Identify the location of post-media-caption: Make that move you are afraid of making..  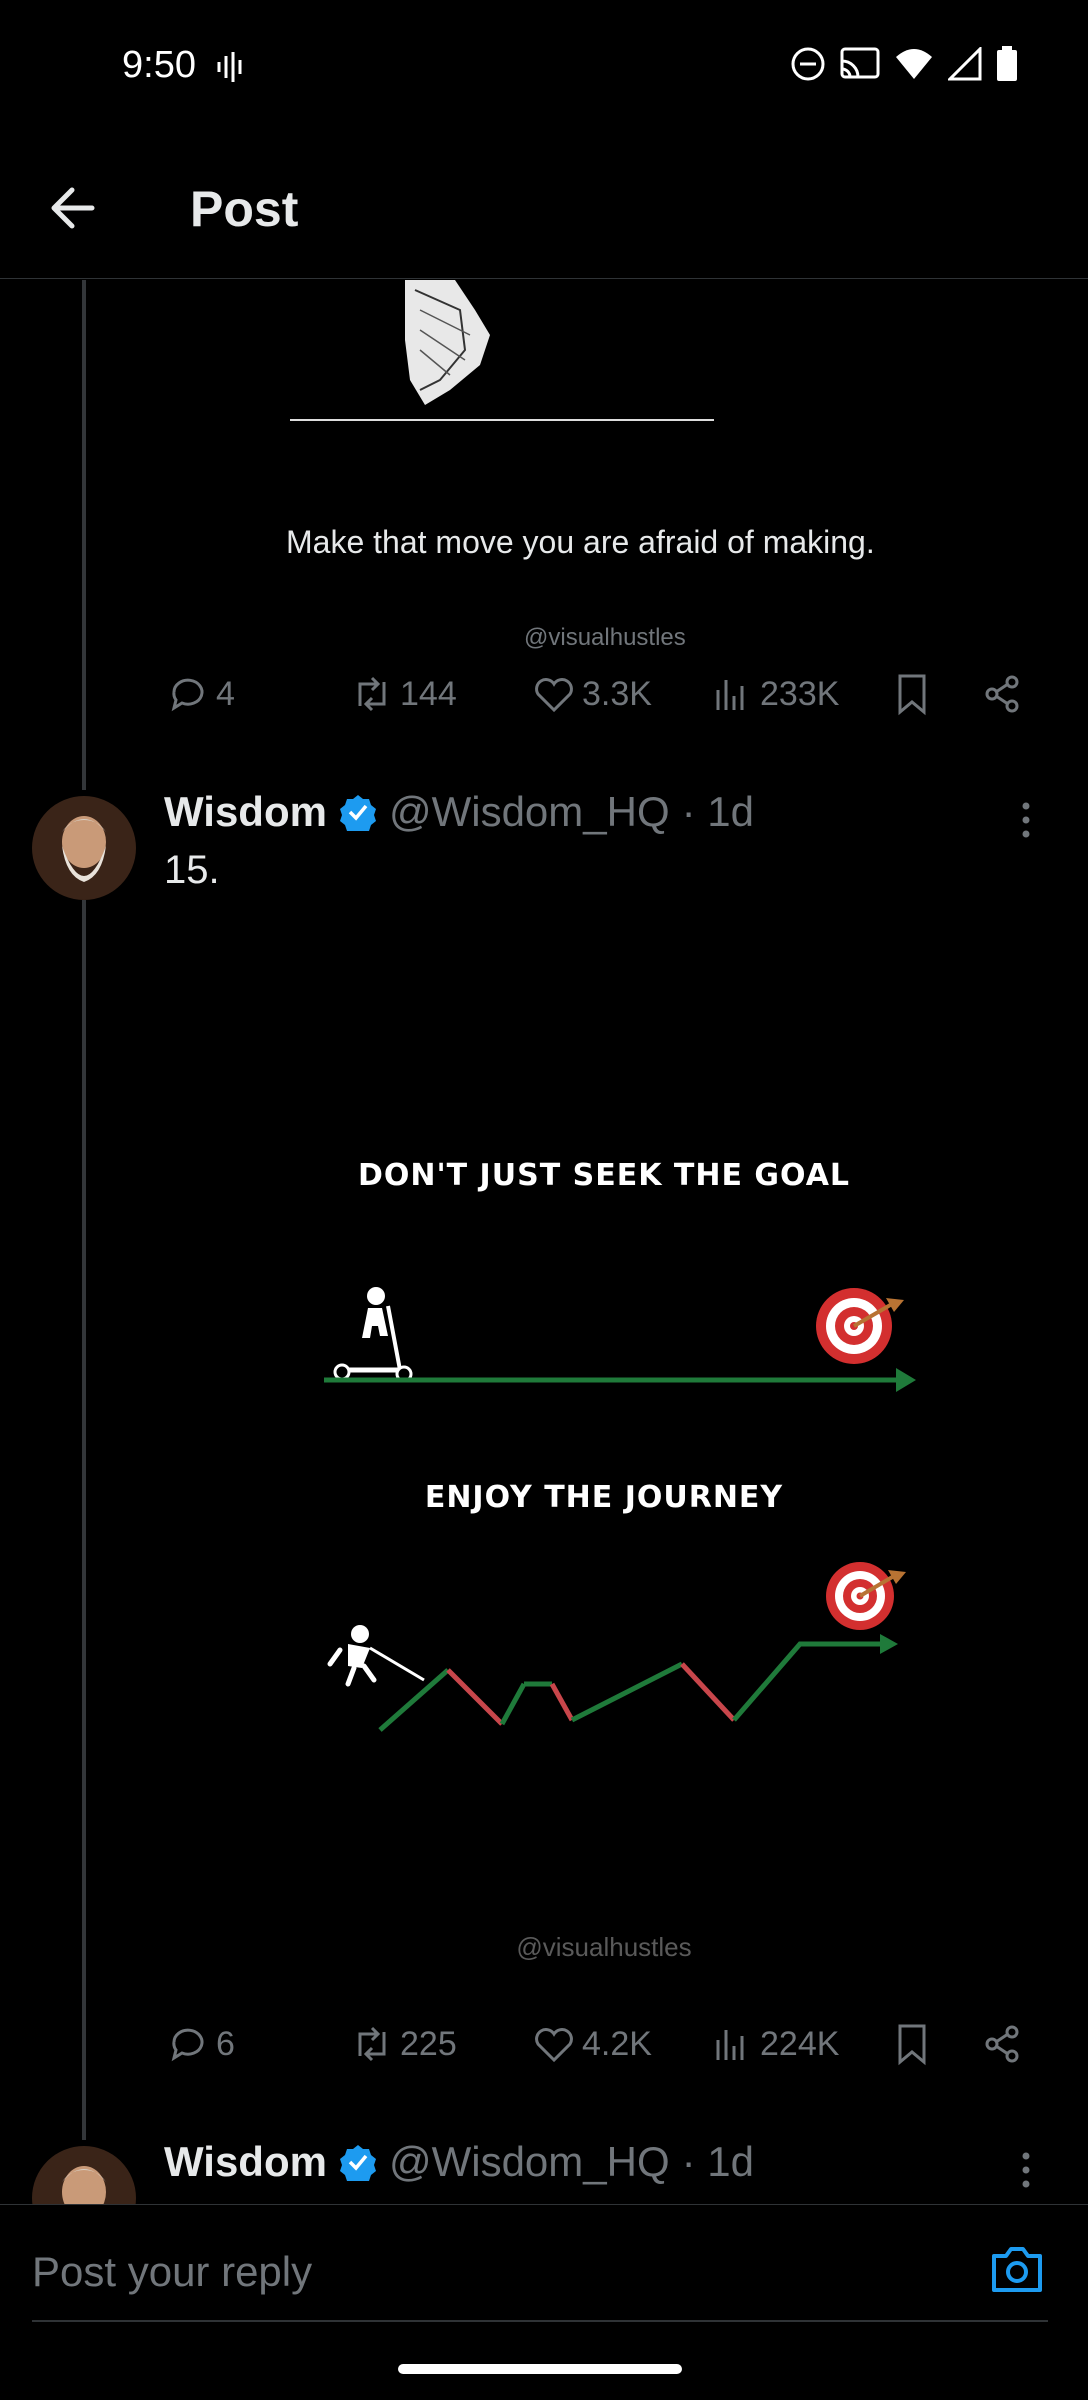
(580, 542).